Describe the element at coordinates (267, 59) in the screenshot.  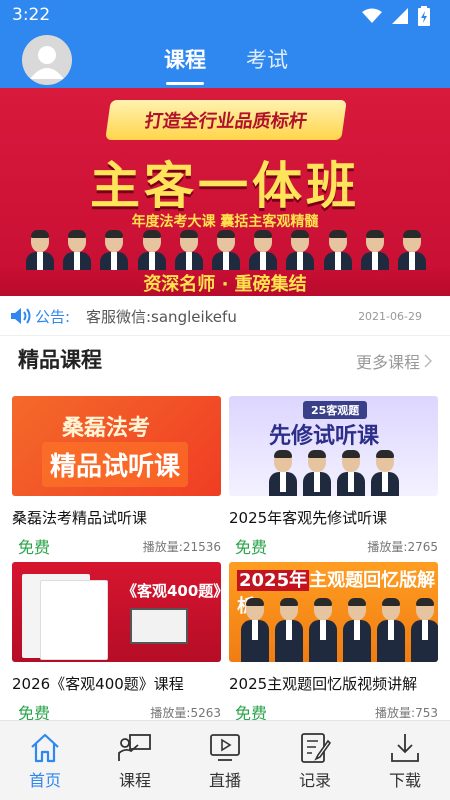
I see `tab-exam: 考试` at that location.